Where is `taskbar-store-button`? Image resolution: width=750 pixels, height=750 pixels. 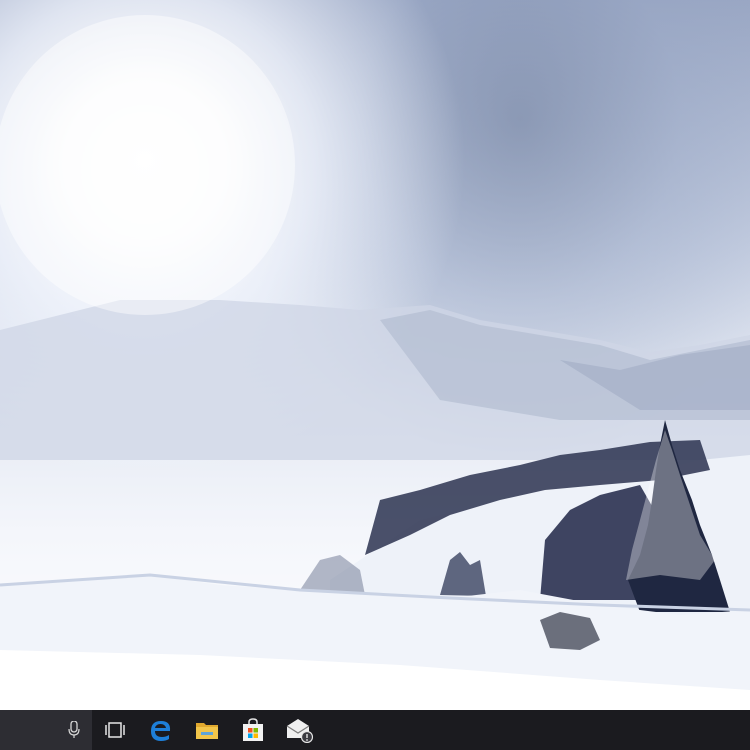
taskbar-store-button is located at coordinates (253, 730).